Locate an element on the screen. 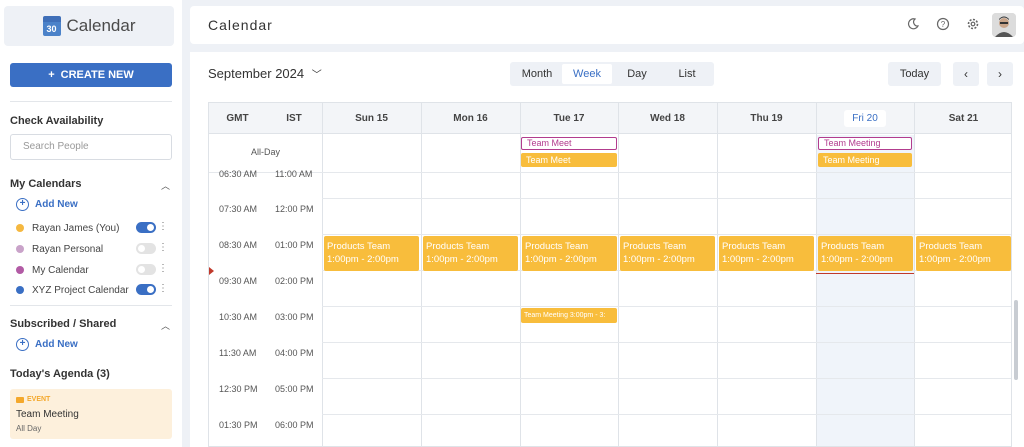 The height and width of the screenshot is (447, 1024). day-header: Sun 15 is located at coordinates (371, 118).